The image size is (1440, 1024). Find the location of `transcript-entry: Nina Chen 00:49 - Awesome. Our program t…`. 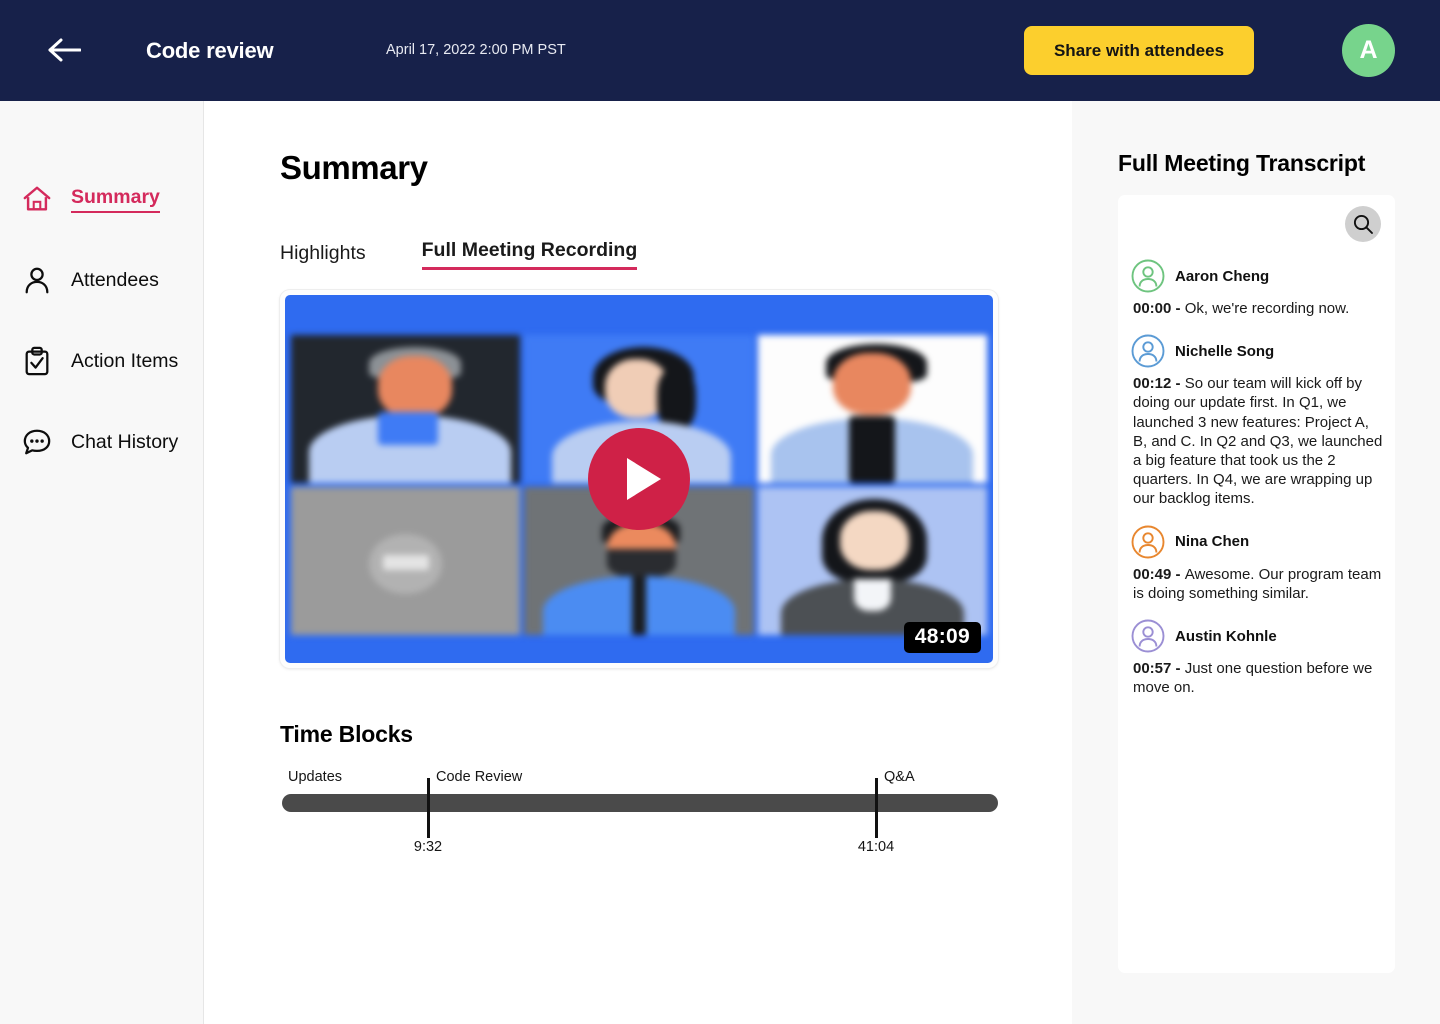

transcript-entry: Nina Chen 00:49 - Awesome. Our program t… is located at coordinates (1258, 564).